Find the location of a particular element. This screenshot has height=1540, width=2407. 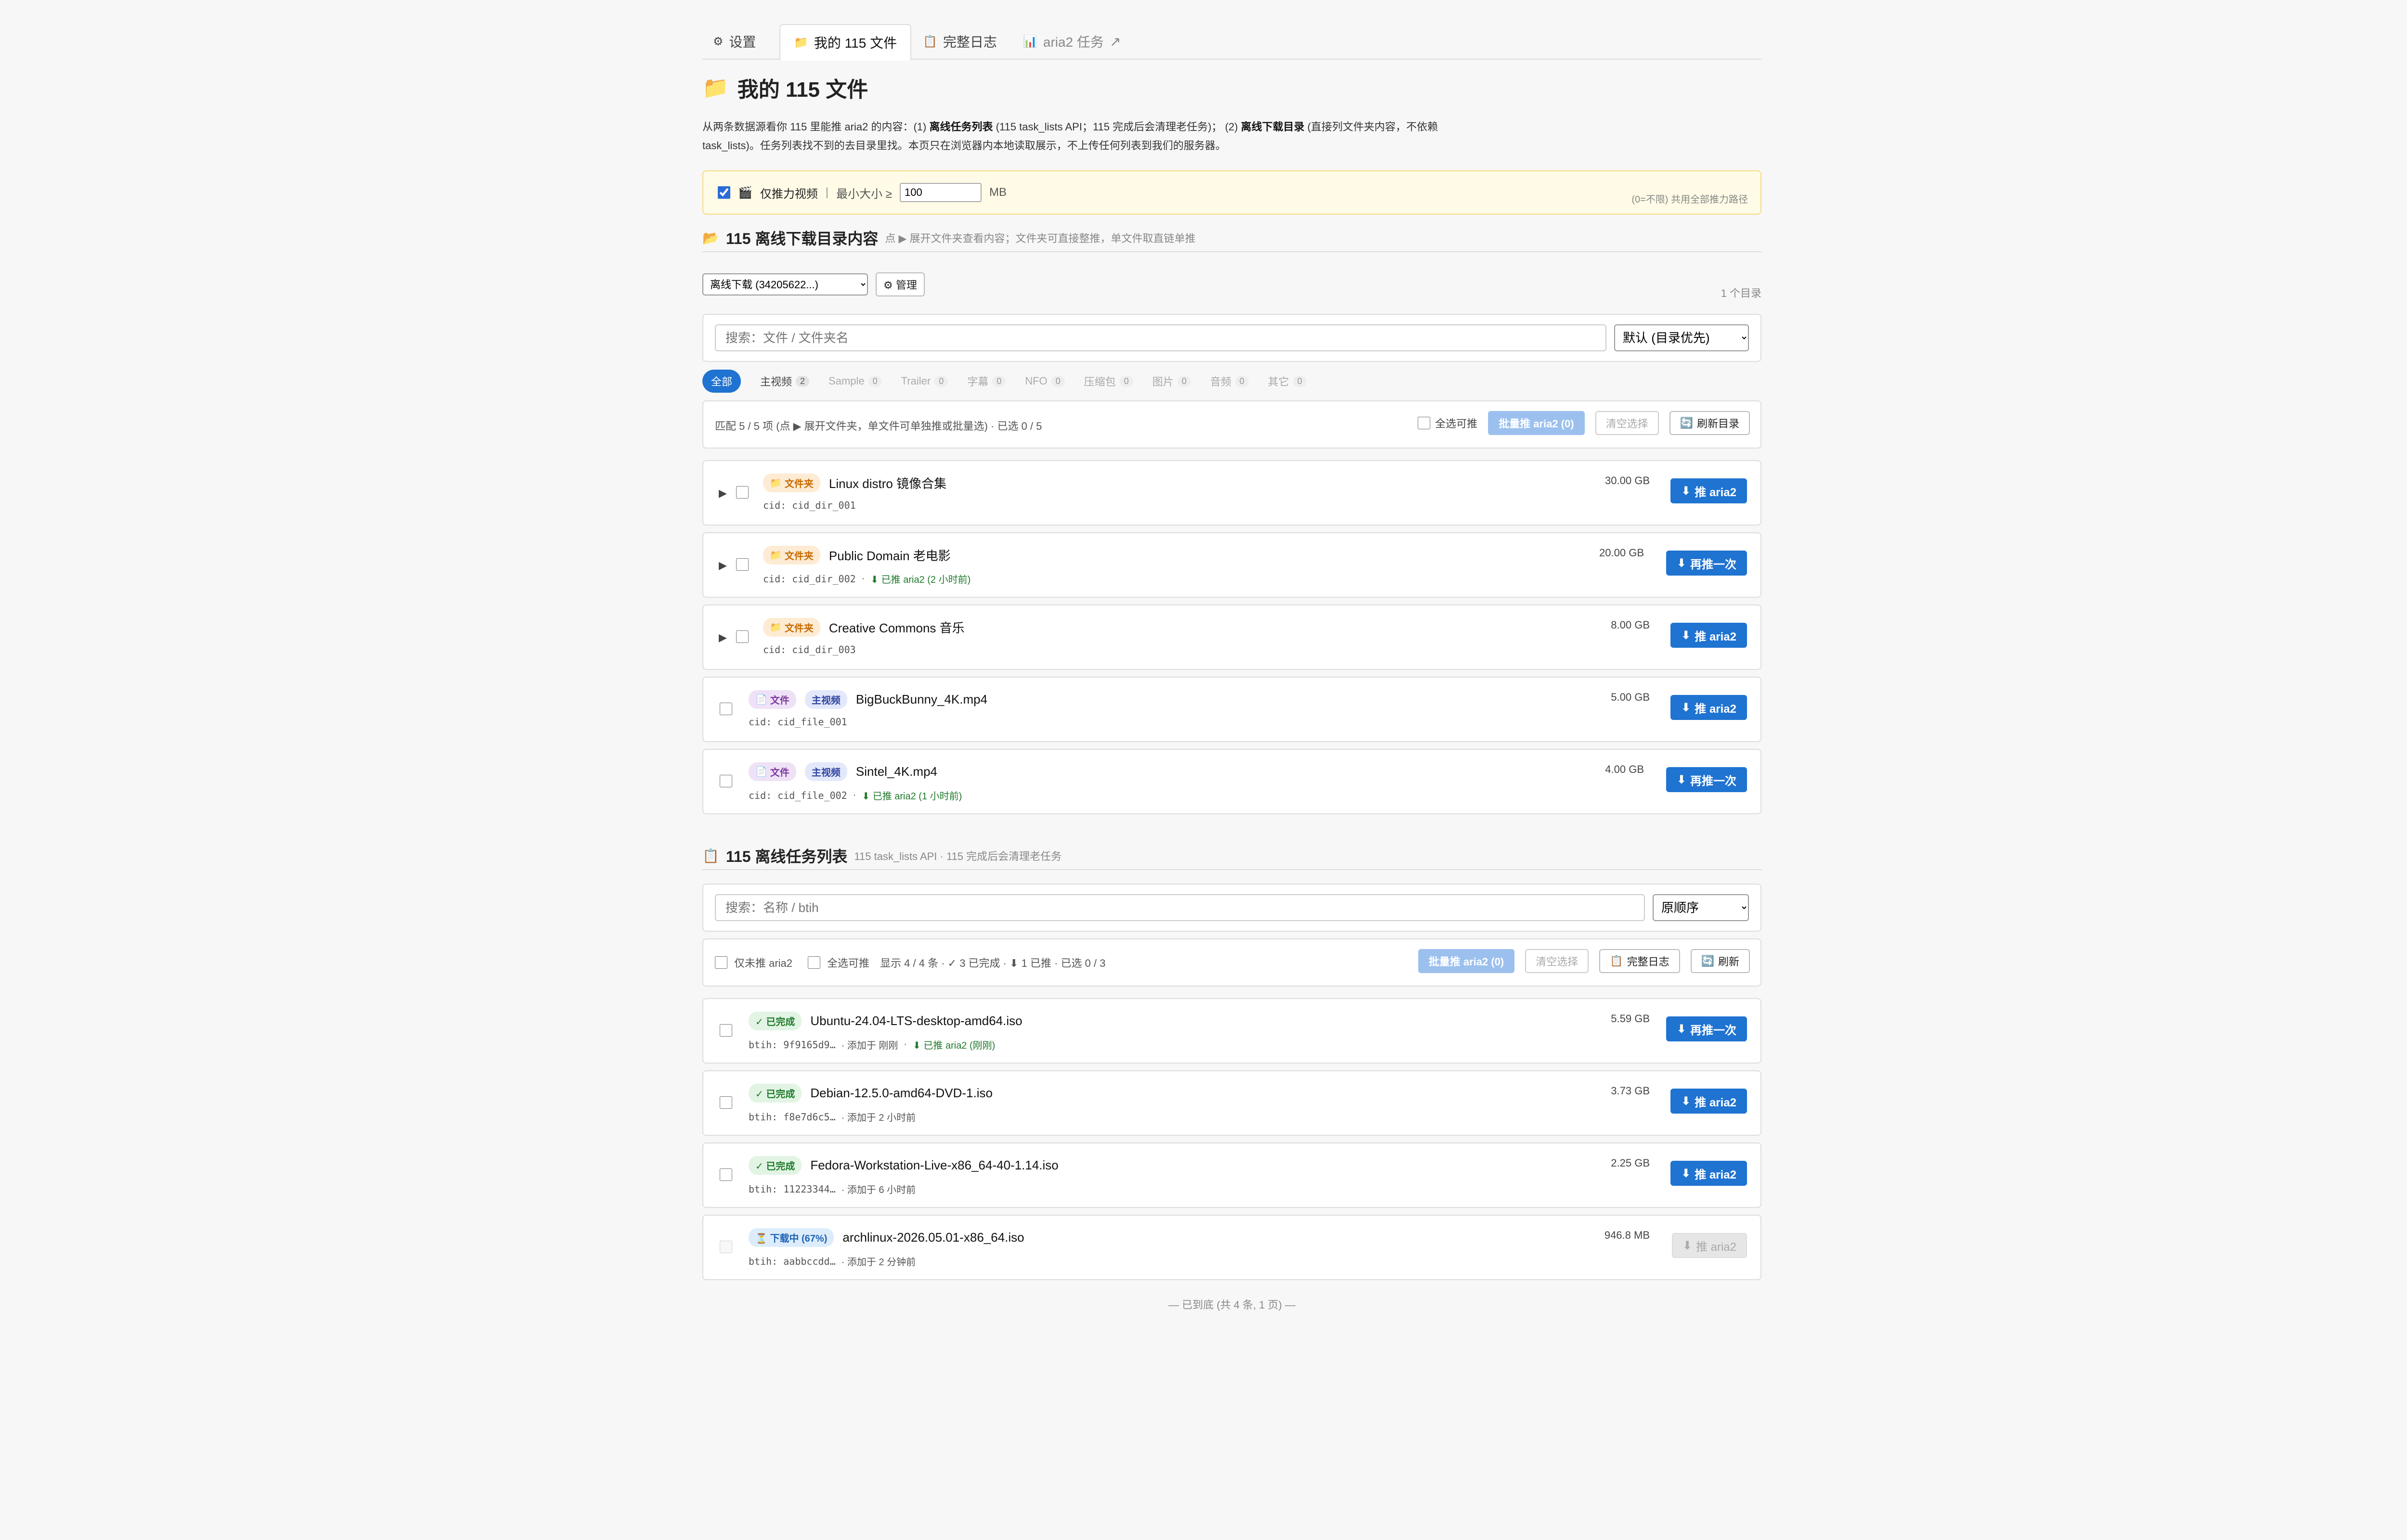

external-link-icon: ↗ is located at coordinates (1115, 41).